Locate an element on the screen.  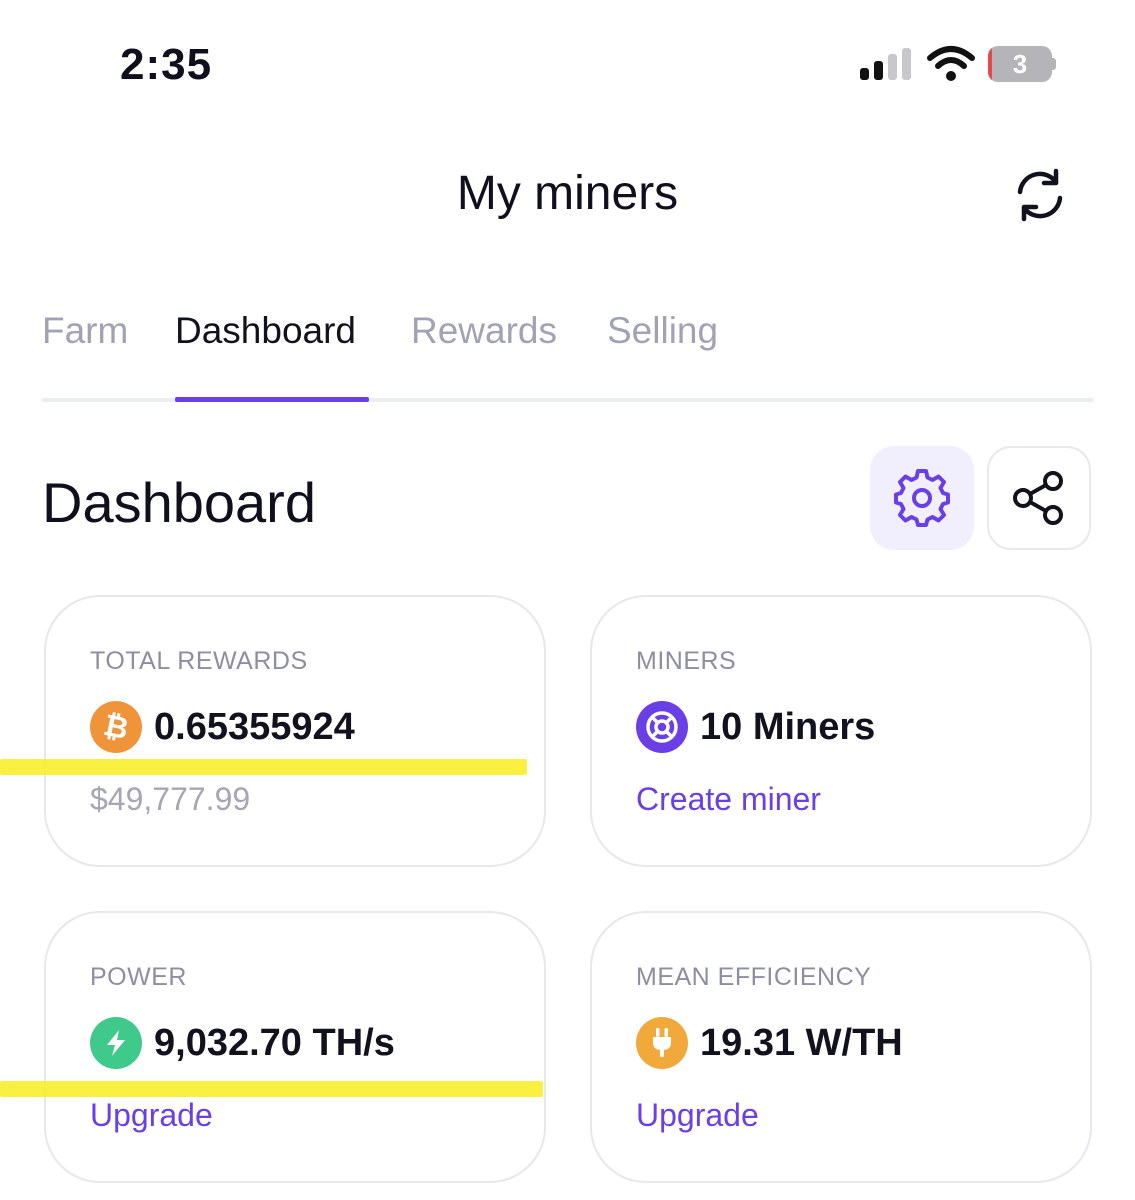
miners-card: MINERS 10 Miners Create miner is located at coordinates (841, 731).